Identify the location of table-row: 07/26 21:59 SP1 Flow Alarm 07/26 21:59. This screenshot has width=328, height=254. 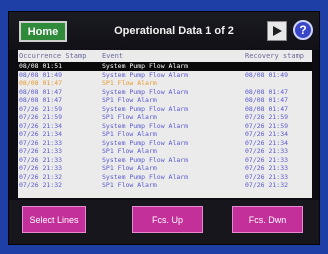
(165, 117).